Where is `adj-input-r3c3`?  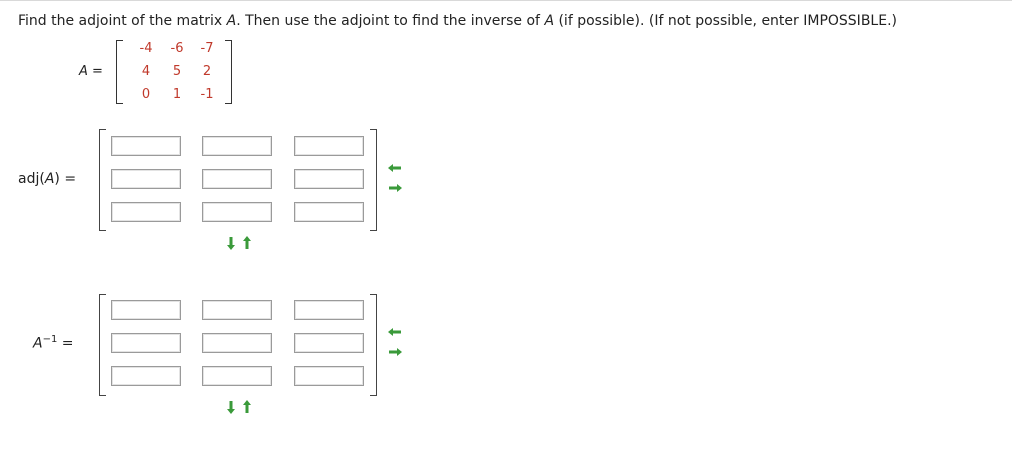
adj-input-r3c3 is located at coordinates (329, 212).